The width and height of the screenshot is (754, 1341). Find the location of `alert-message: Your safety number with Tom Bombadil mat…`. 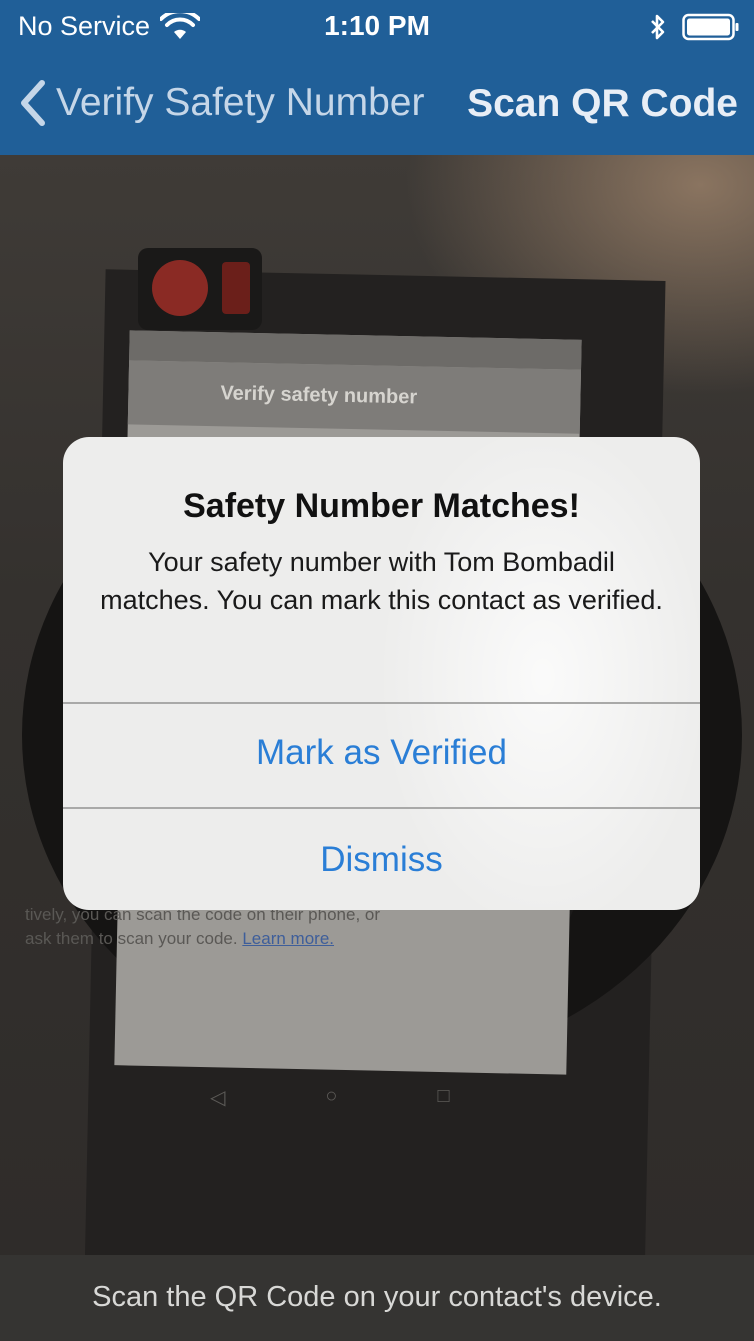

alert-message: Your safety number with Tom Bombadil mat… is located at coordinates (381, 581).